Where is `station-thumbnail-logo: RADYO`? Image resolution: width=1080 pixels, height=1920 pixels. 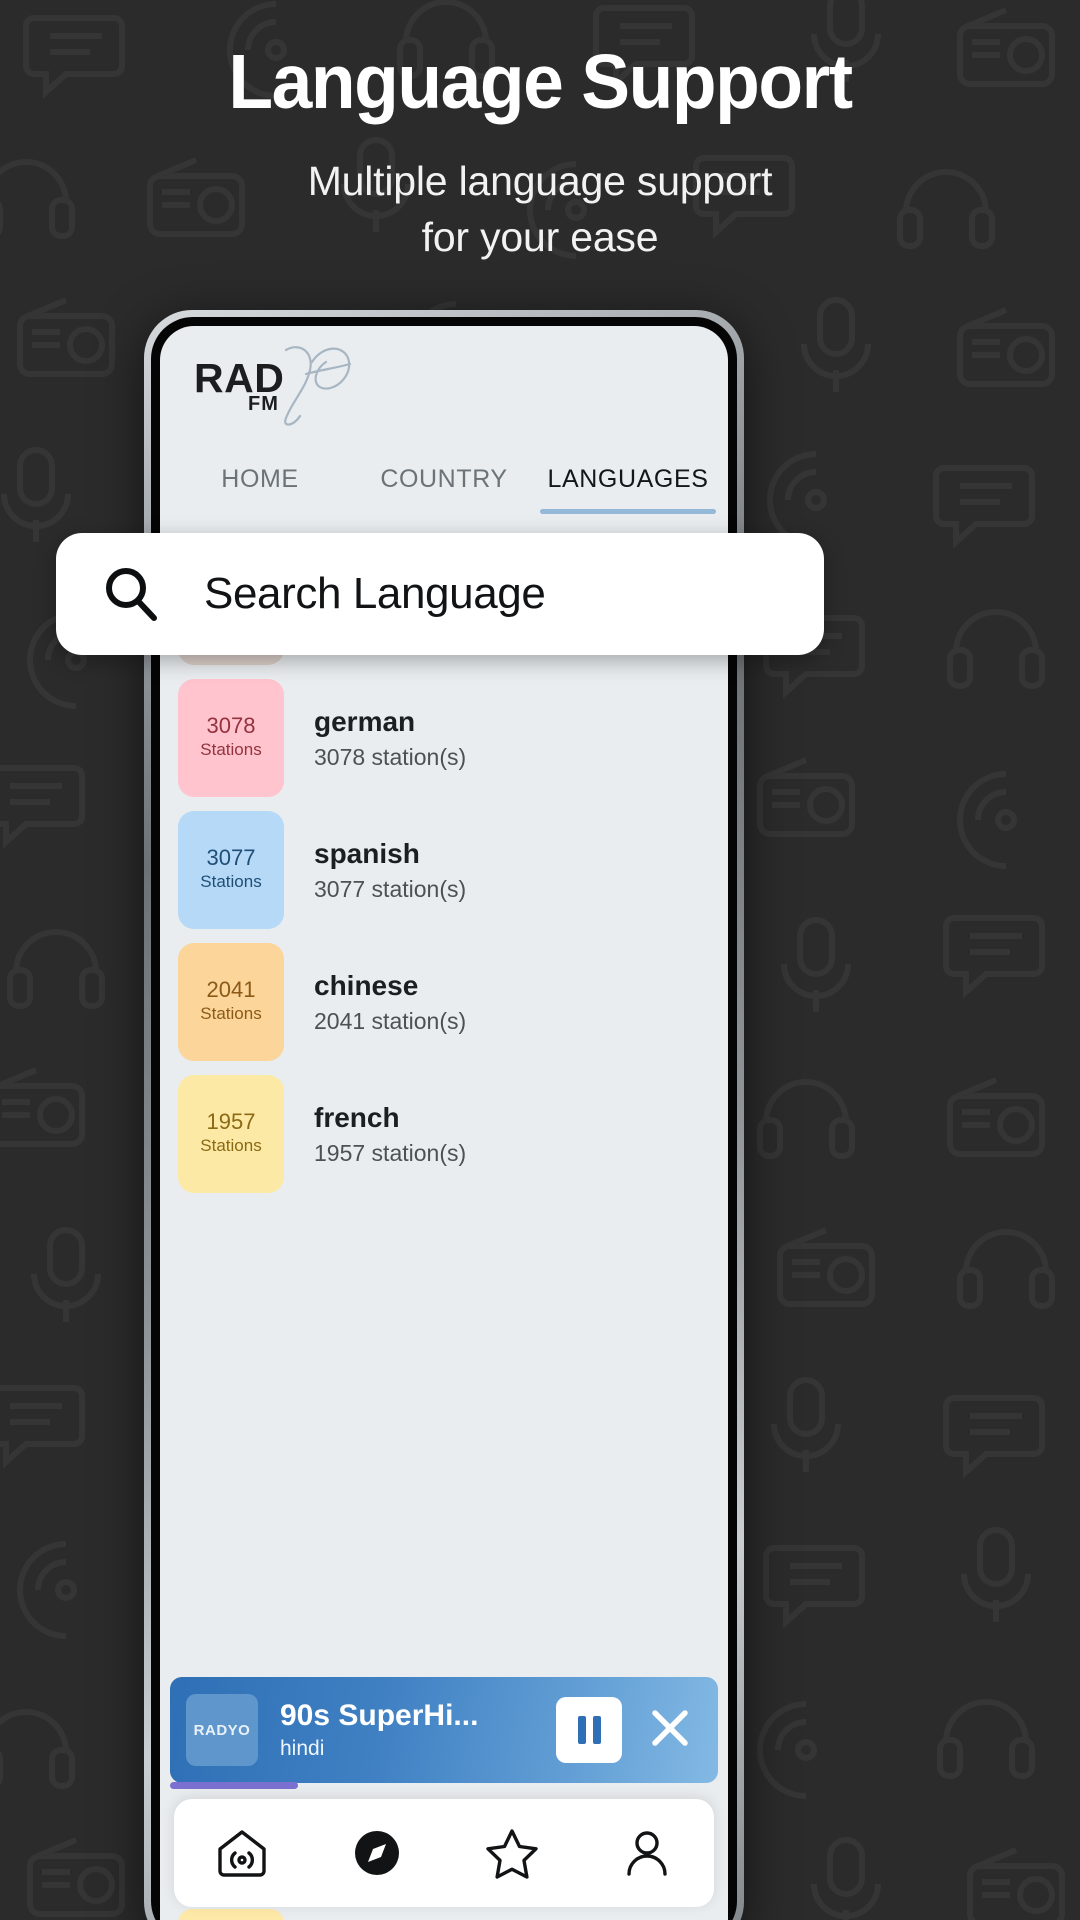
station-thumbnail-logo: RADYO is located at coordinates (222, 1730).